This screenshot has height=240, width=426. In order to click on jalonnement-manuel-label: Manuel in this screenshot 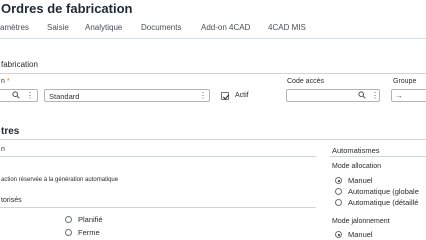, I will do `click(360, 234)`.